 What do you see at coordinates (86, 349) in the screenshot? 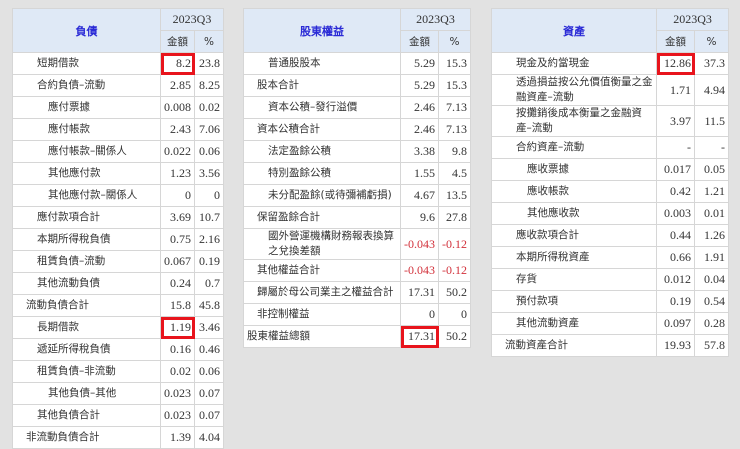
I see `row-label: 遞延所得稅負債` at bounding box center [86, 349].